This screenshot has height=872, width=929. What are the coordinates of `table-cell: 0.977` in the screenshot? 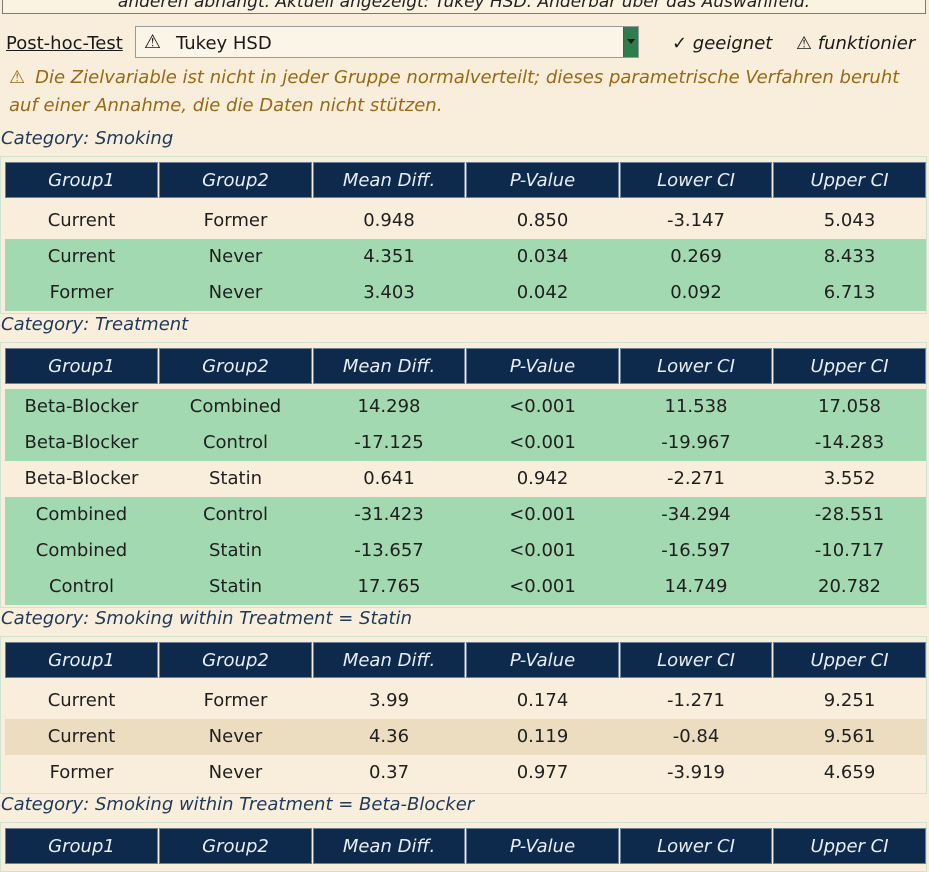 It's located at (542, 772).